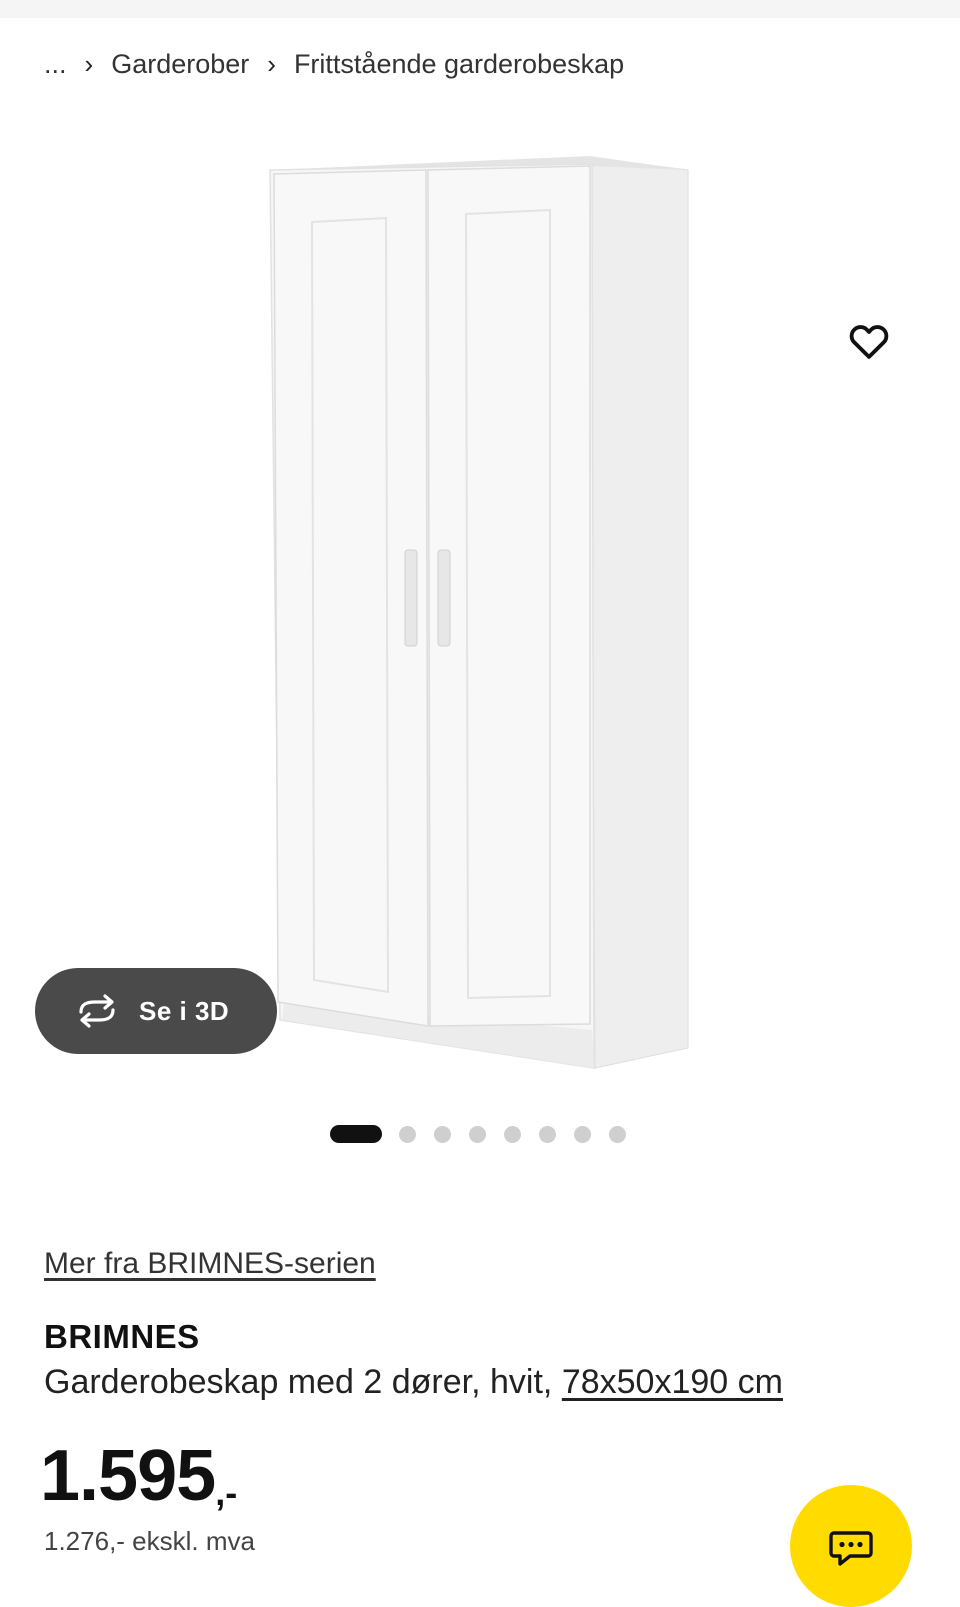 The height and width of the screenshot is (1607, 960). I want to click on view-in-3d-button: Se i 3D, so click(156, 1011).